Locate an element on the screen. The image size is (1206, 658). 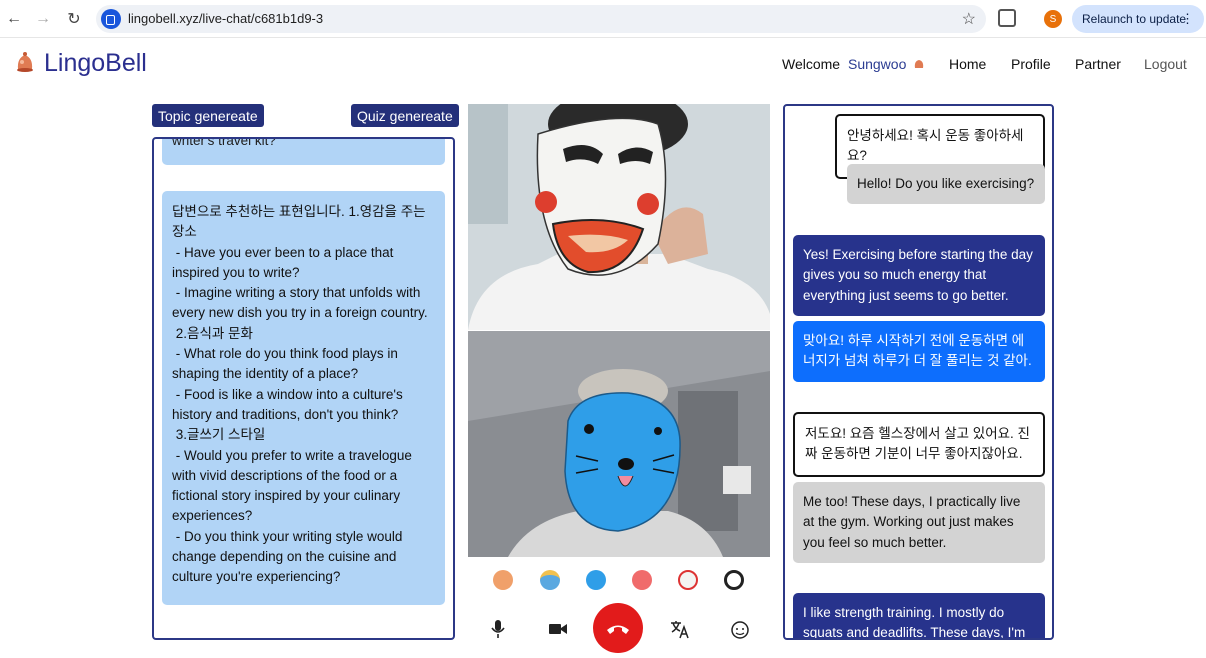
topic-generate-button: Topic genereate is located at coordinates (208, 115).